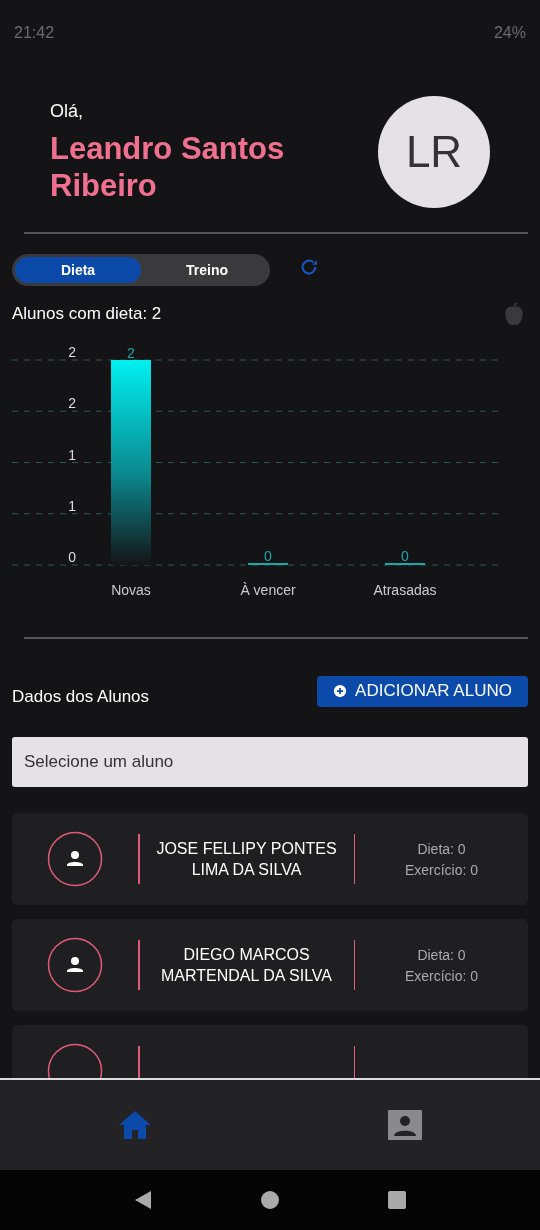 The height and width of the screenshot is (1230, 540). What do you see at coordinates (405, 590) in the screenshot?
I see `category-label: Atrasadas` at bounding box center [405, 590].